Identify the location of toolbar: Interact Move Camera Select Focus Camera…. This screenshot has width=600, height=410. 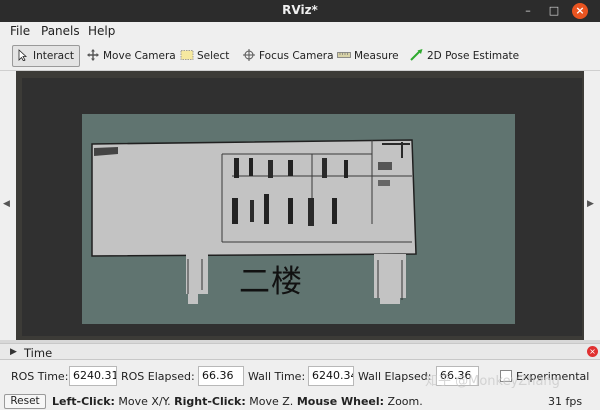
(300, 56).